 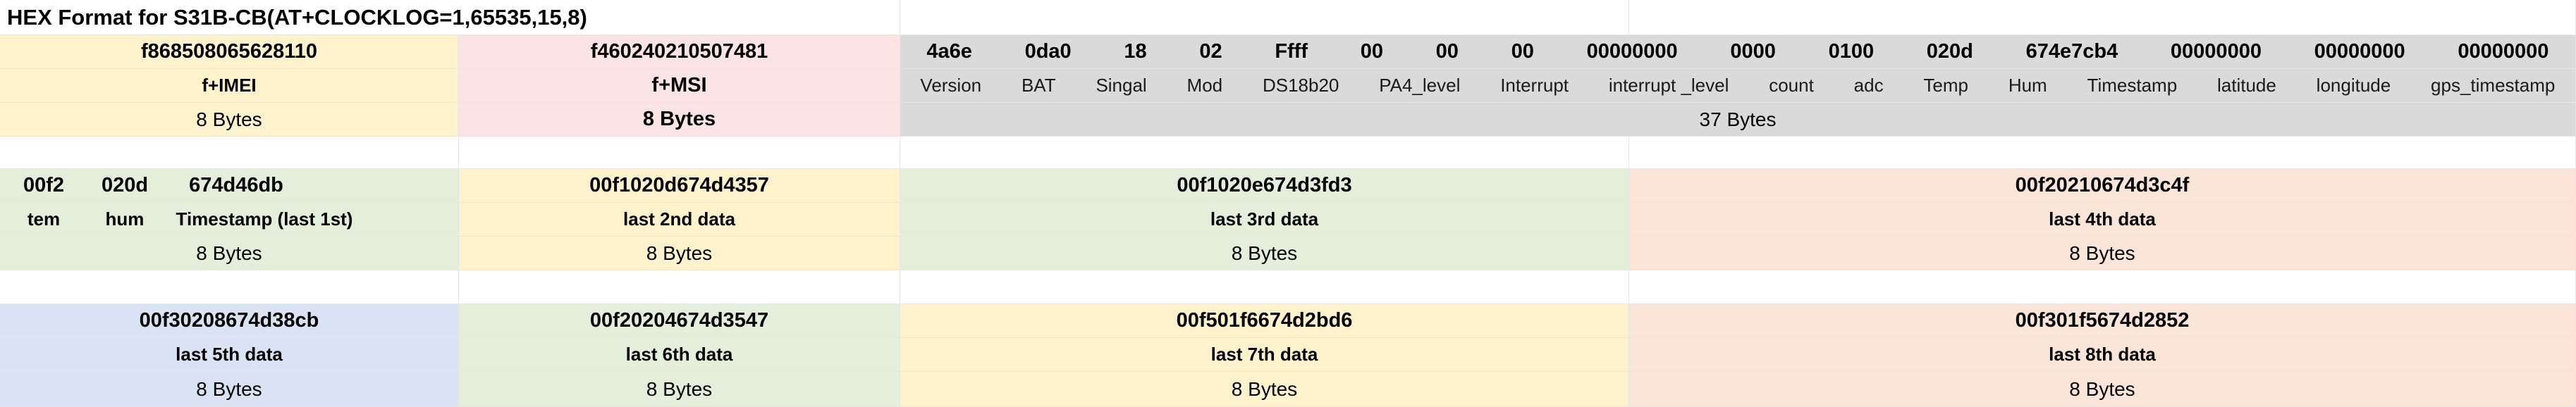 What do you see at coordinates (1753, 51) in the screenshot?
I see `field-hex-9: 0000` at bounding box center [1753, 51].